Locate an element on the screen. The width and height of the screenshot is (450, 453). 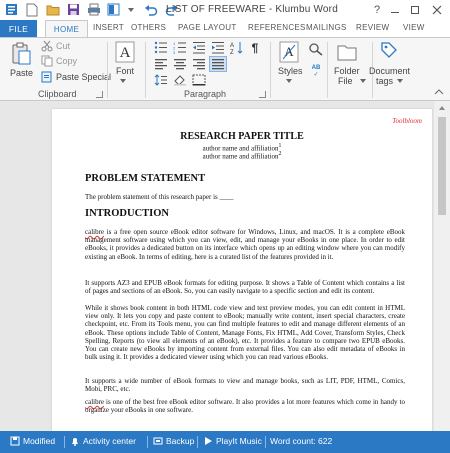
tab-page-layout: PAGE LAYOUT is located at coordinates (207, 27).